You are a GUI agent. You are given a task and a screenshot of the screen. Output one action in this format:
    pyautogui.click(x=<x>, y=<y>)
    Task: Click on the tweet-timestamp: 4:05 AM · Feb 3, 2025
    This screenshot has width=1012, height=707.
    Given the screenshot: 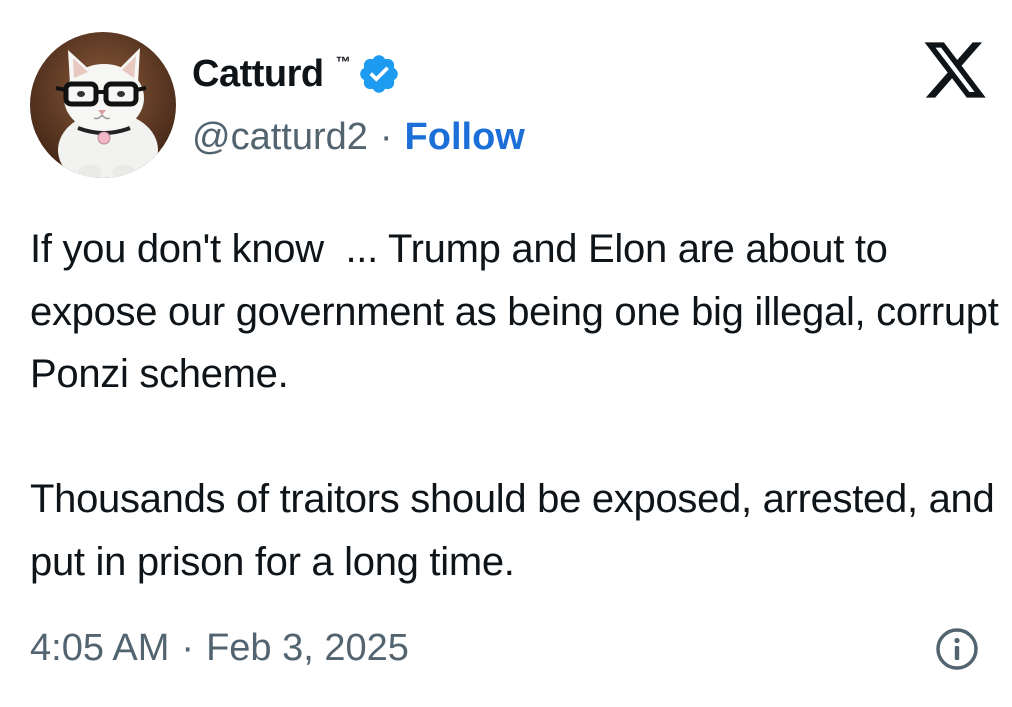 What is the action you would take?
    pyautogui.click(x=219, y=648)
    